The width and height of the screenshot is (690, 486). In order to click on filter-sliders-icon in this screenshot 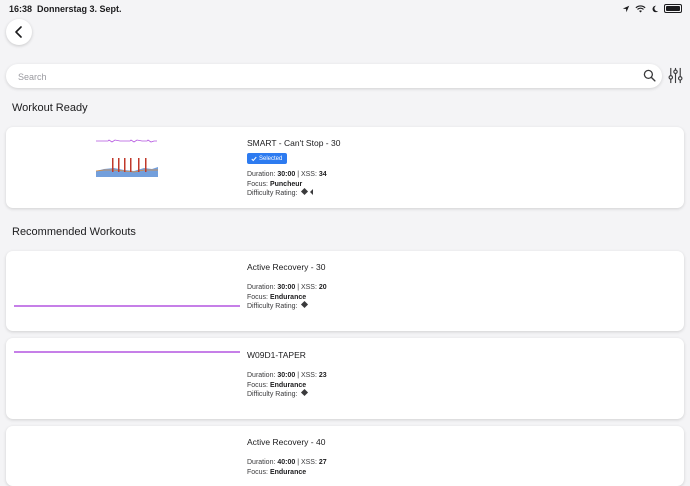, I will do `click(675, 75)`.